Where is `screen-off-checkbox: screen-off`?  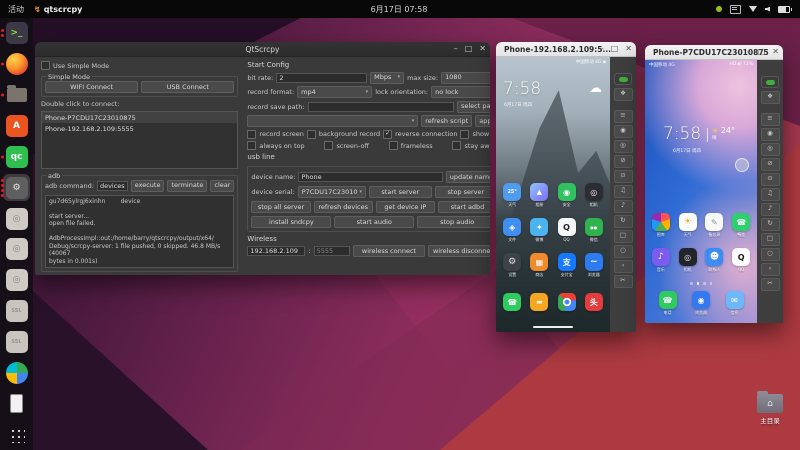
screen-off-checkbox: screen-off is located at coordinates (346, 145).